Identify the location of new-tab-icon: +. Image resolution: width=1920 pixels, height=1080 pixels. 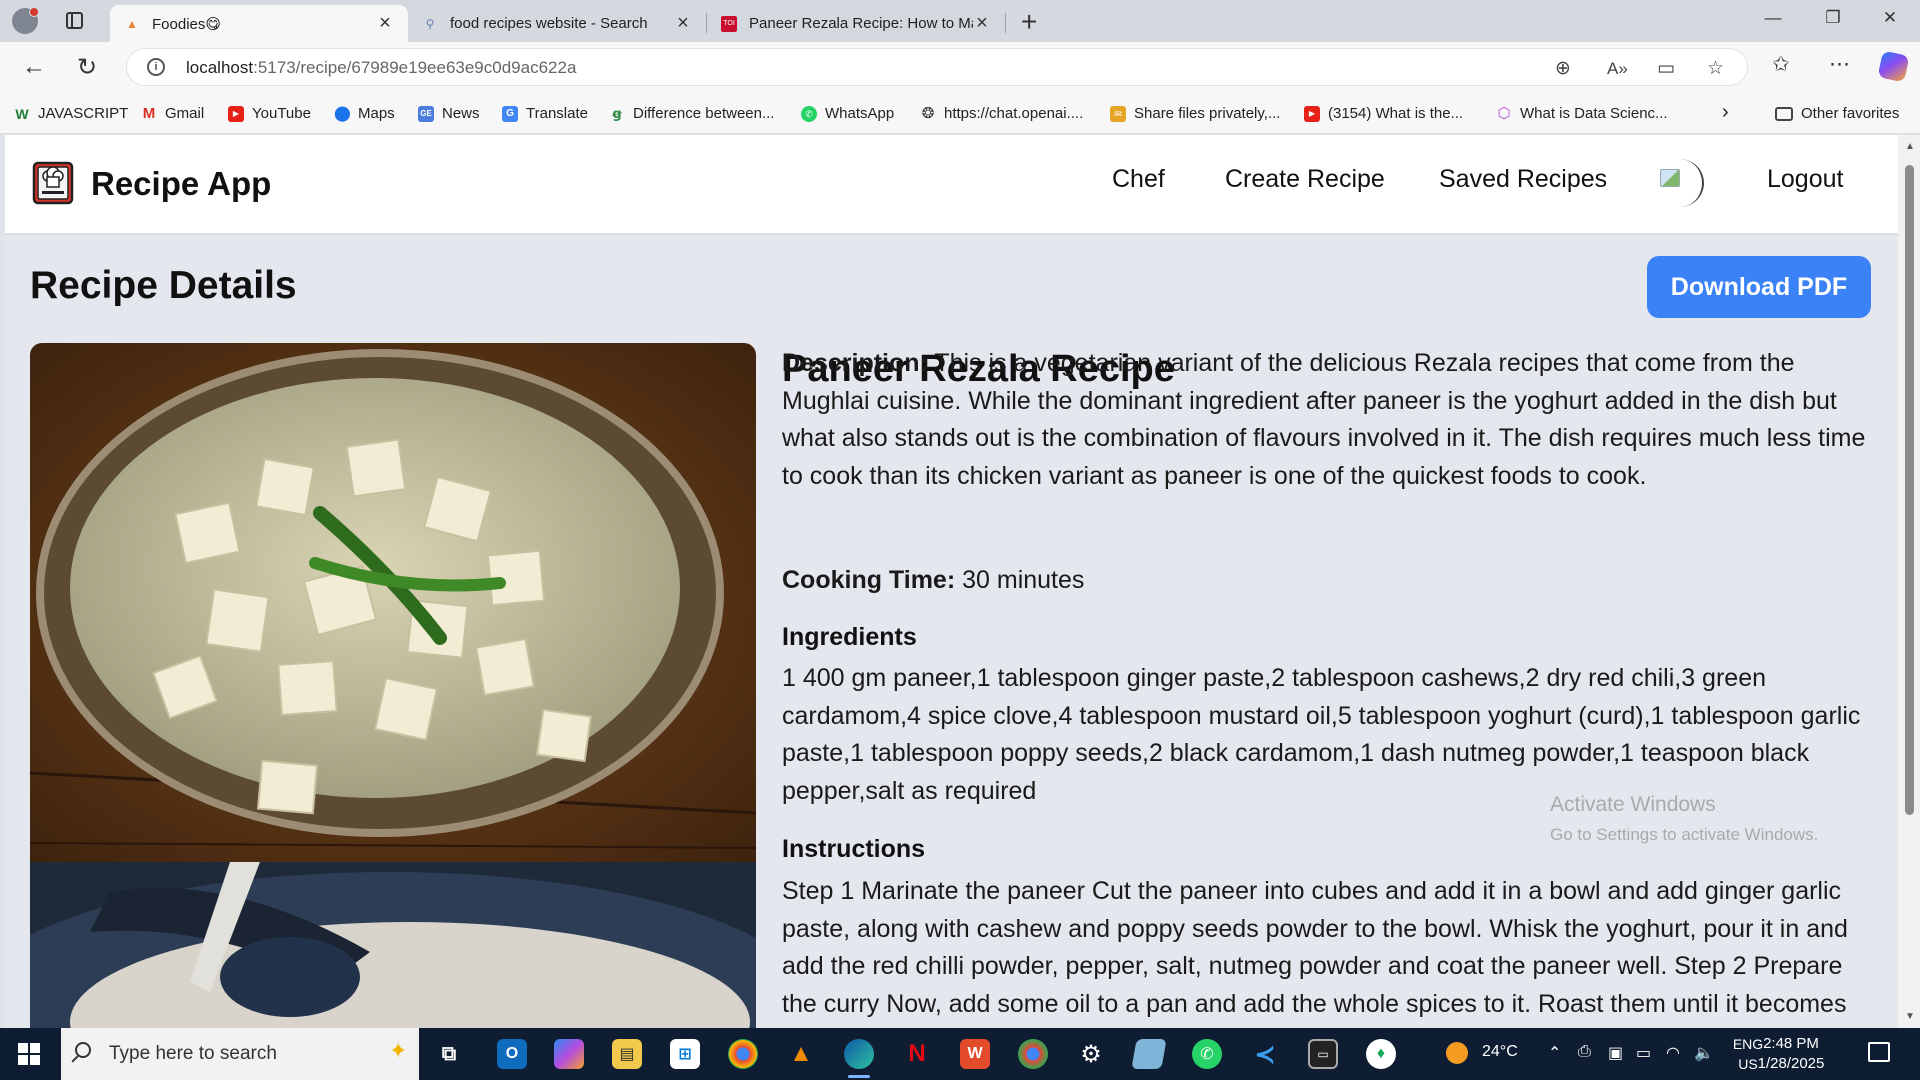
(1029, 22).